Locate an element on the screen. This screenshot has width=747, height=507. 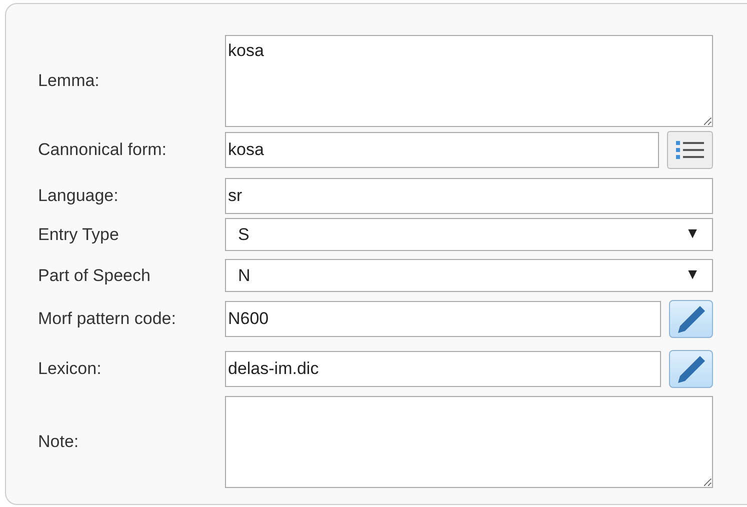
text-area is located at coordinates (469, 442).